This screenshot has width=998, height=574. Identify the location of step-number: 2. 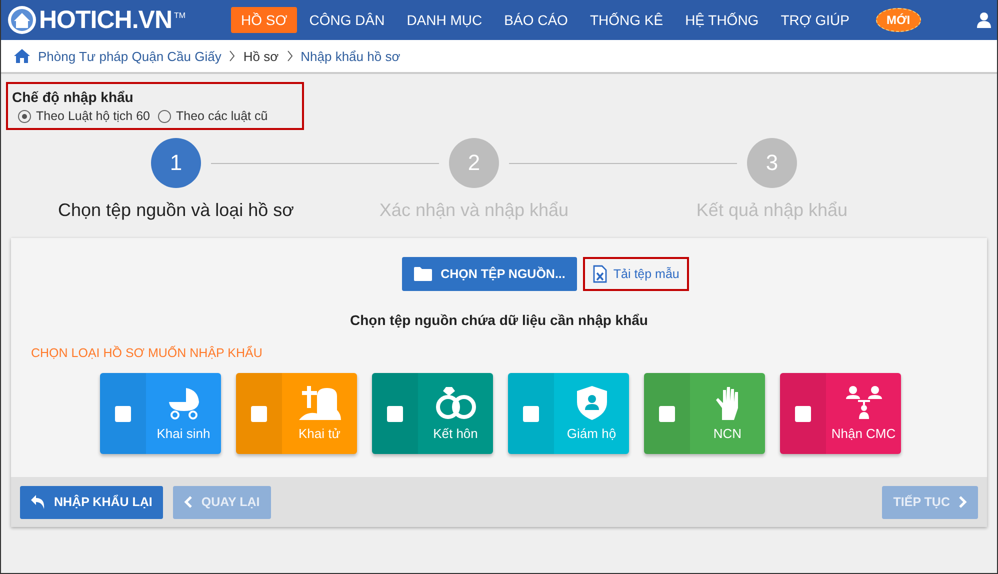
(474, 163).